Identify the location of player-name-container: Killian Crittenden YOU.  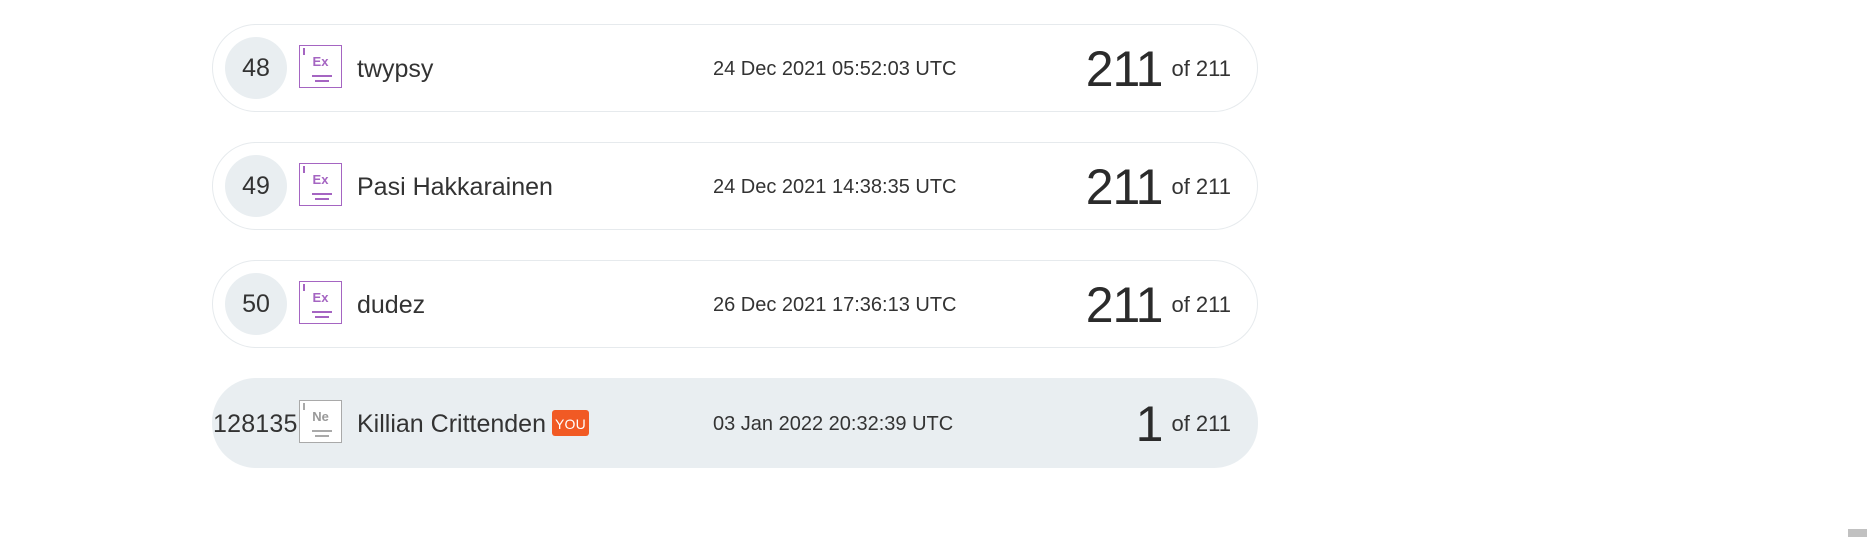
(473, 424).